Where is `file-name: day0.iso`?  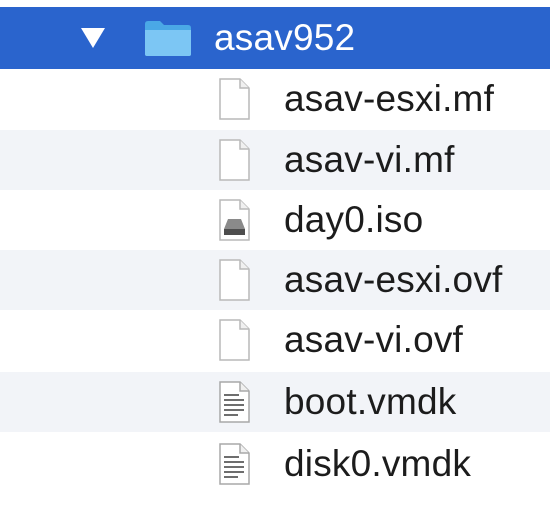 file-name: day0.iso is located at coordinates (354, 219).